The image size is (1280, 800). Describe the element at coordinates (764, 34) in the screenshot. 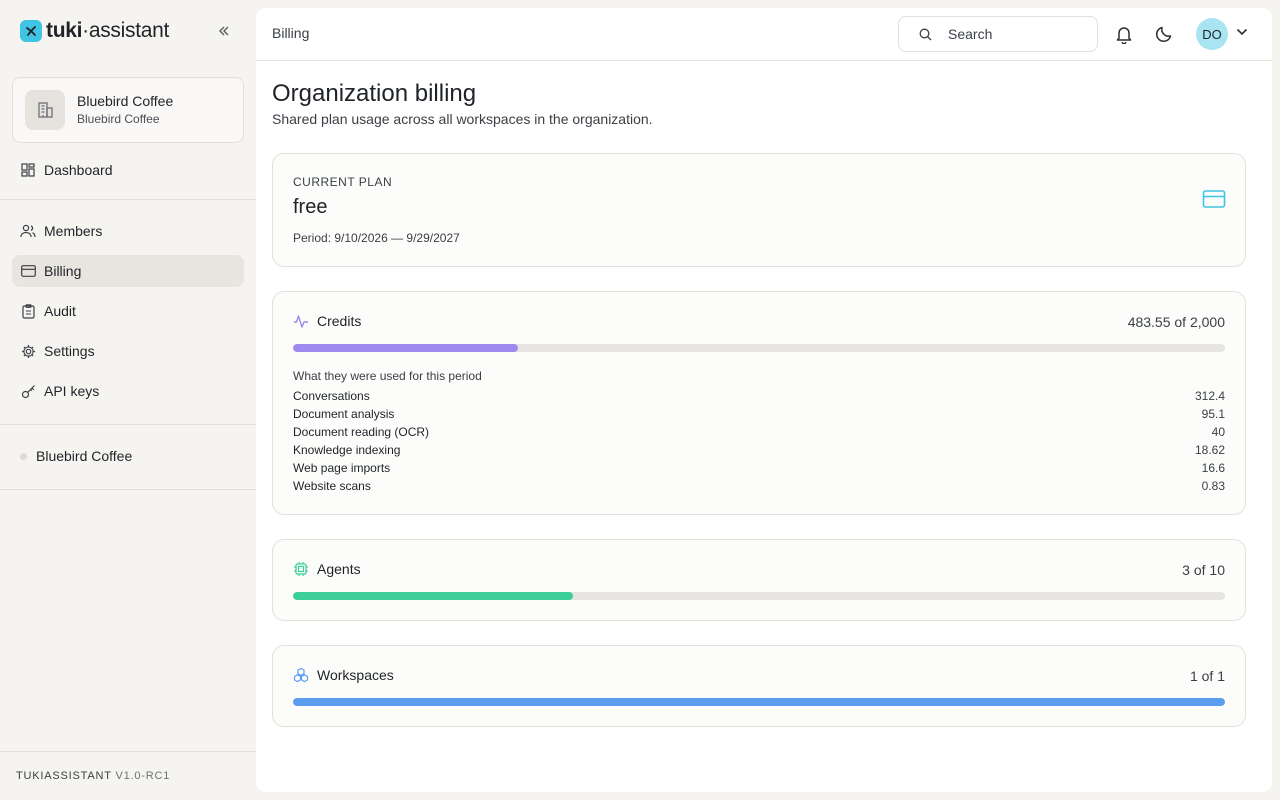

I see `topbar: Billing Search DO` at that location.